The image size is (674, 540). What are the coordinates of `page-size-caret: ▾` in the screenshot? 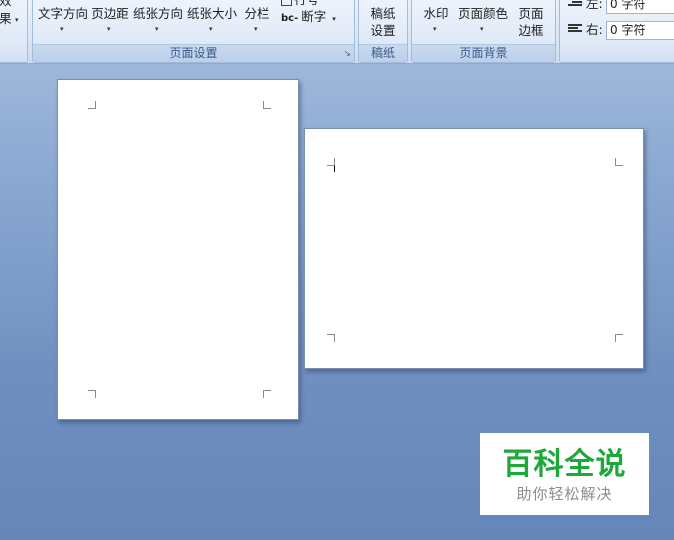 It's located at (211, 29).